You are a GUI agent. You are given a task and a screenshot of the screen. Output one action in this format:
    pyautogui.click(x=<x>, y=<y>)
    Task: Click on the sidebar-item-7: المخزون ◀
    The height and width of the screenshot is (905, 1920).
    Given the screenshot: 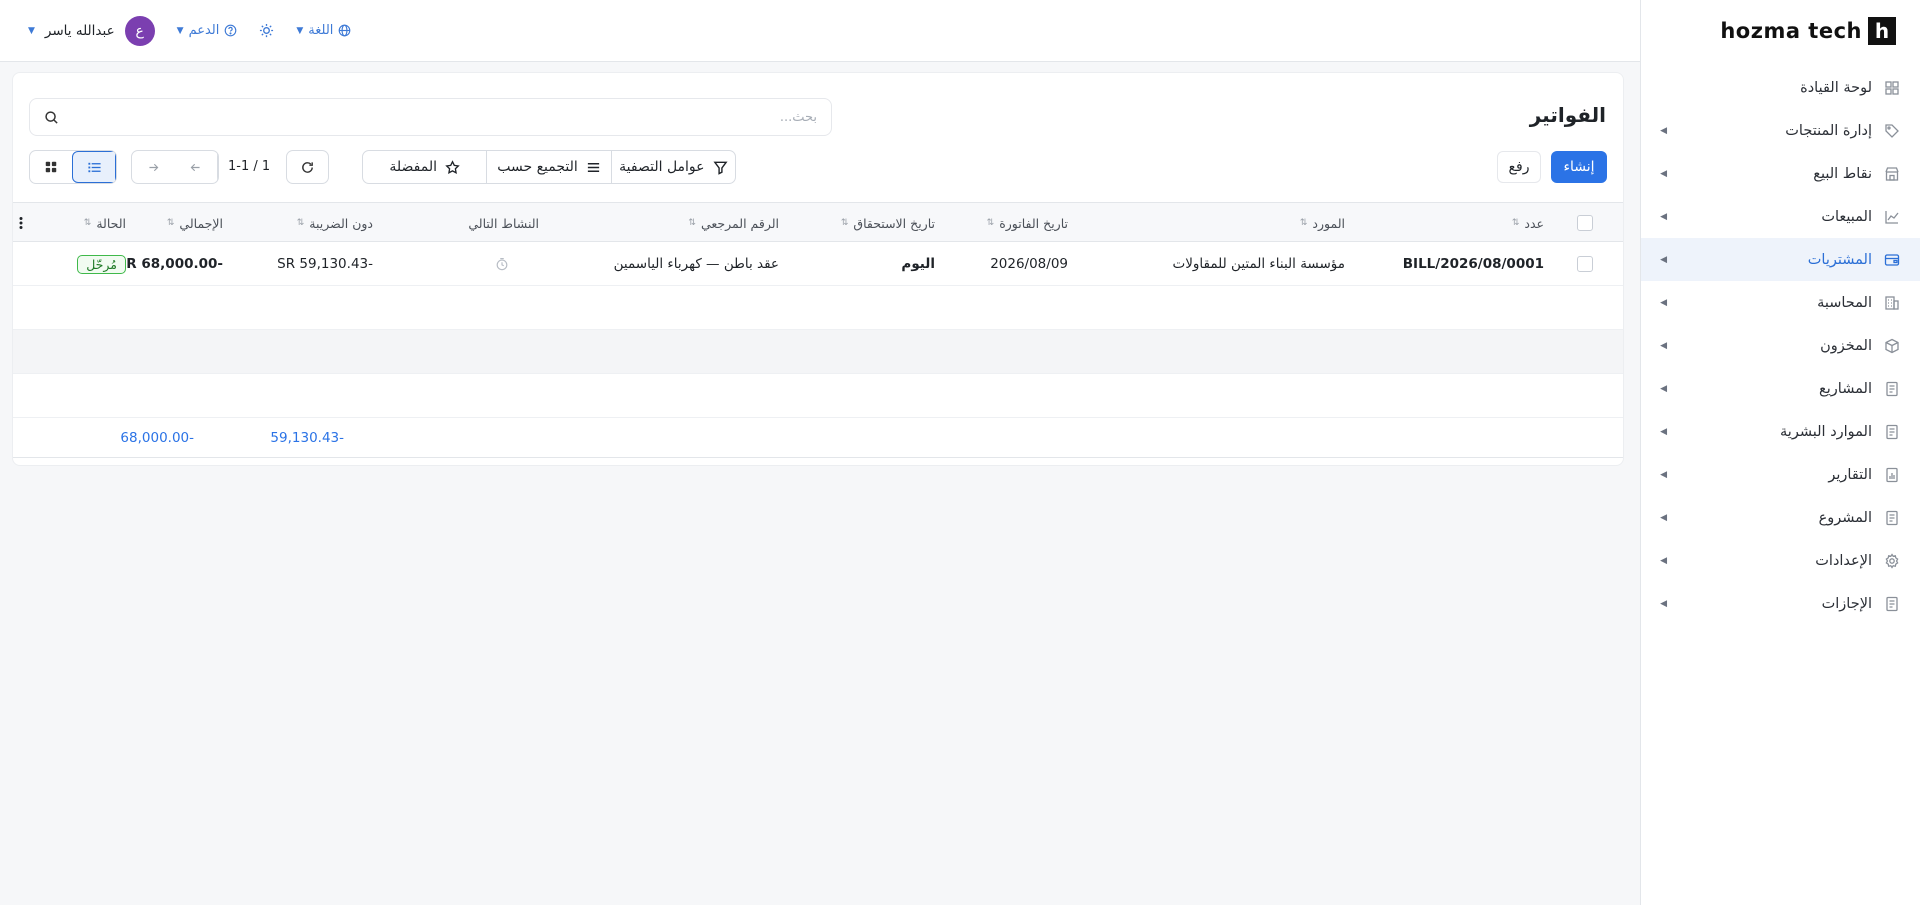 What is the action you would take?
    pyautogui.click(x=1780, y=345)
    